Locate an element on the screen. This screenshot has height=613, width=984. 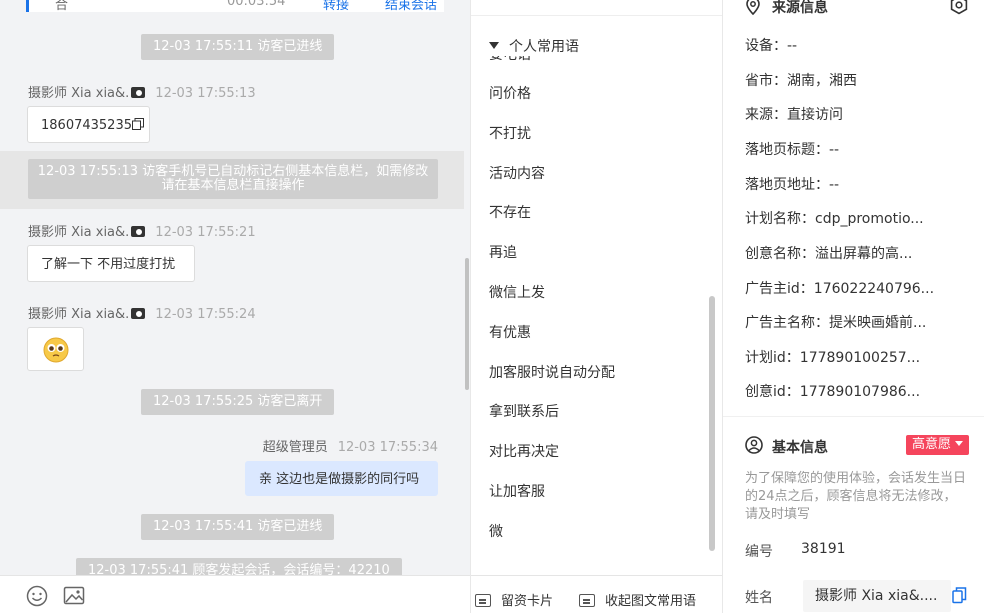
card-icon is located at coordinates (483, 600).